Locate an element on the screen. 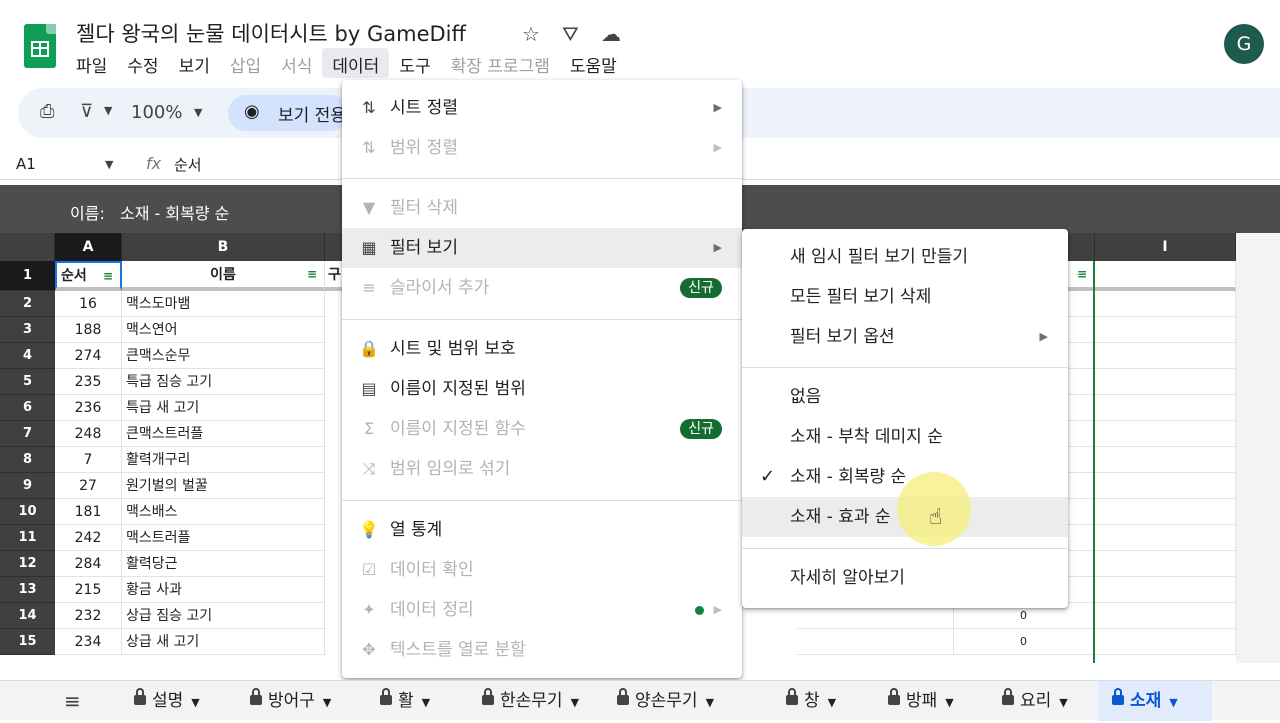 The image size is (1280, 723). row-header: 8 is located at coordinates (27, 460).